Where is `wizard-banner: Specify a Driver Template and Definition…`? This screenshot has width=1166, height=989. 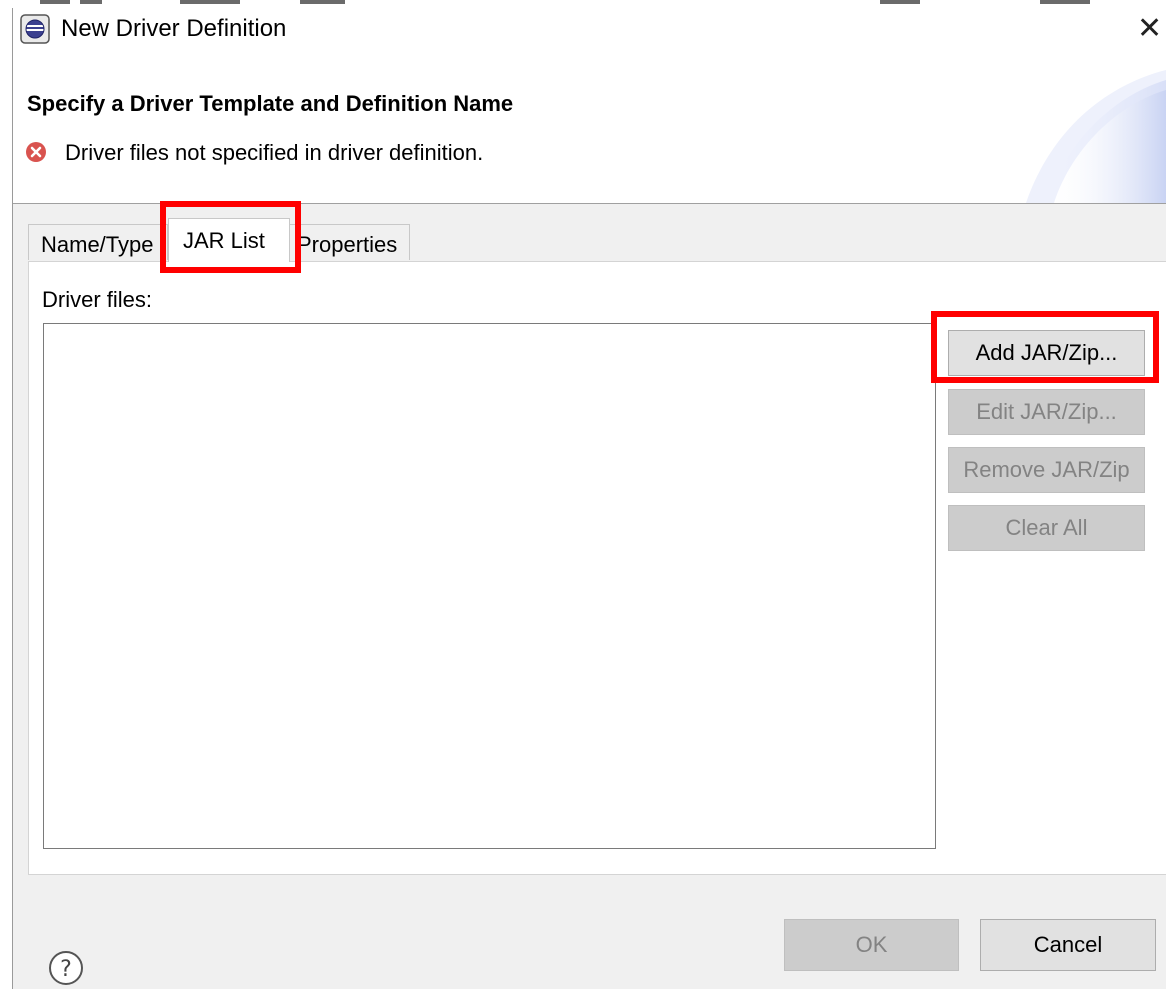
wizard-banner: Specify a Driver Template and Definition… is located at coordinates (589, 137).